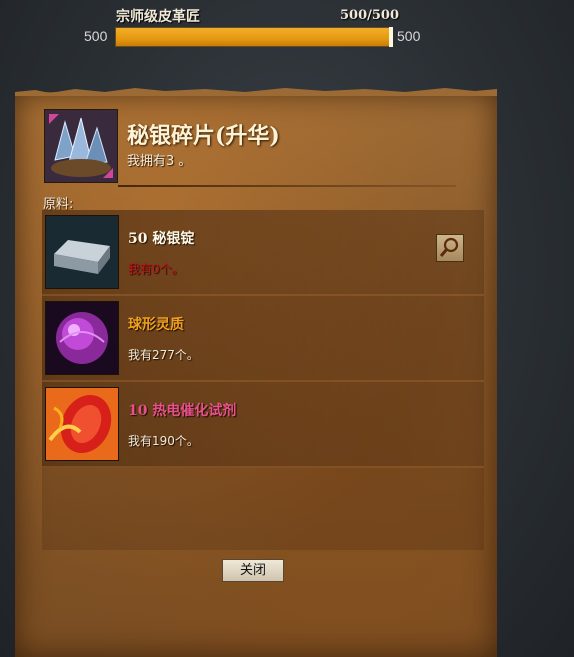 This screenshot has width=574, height=657. Describe the element at coordinates (256, 92) in the screenshot. I see `torn-edge` at that location.